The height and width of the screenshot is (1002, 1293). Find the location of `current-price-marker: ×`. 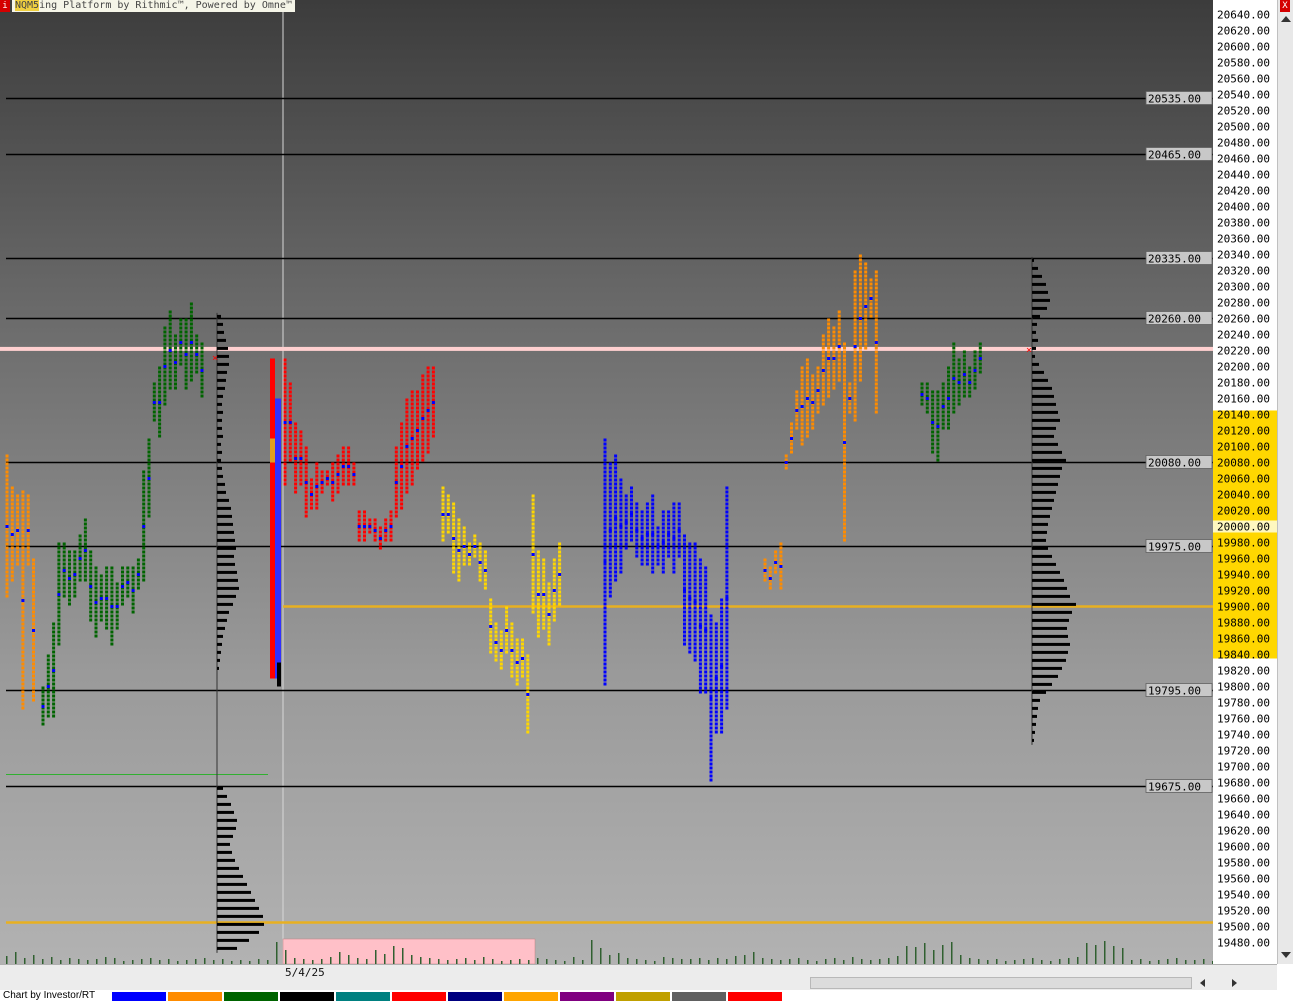

current-price-marker: × is located at coordinates (1029, 350).